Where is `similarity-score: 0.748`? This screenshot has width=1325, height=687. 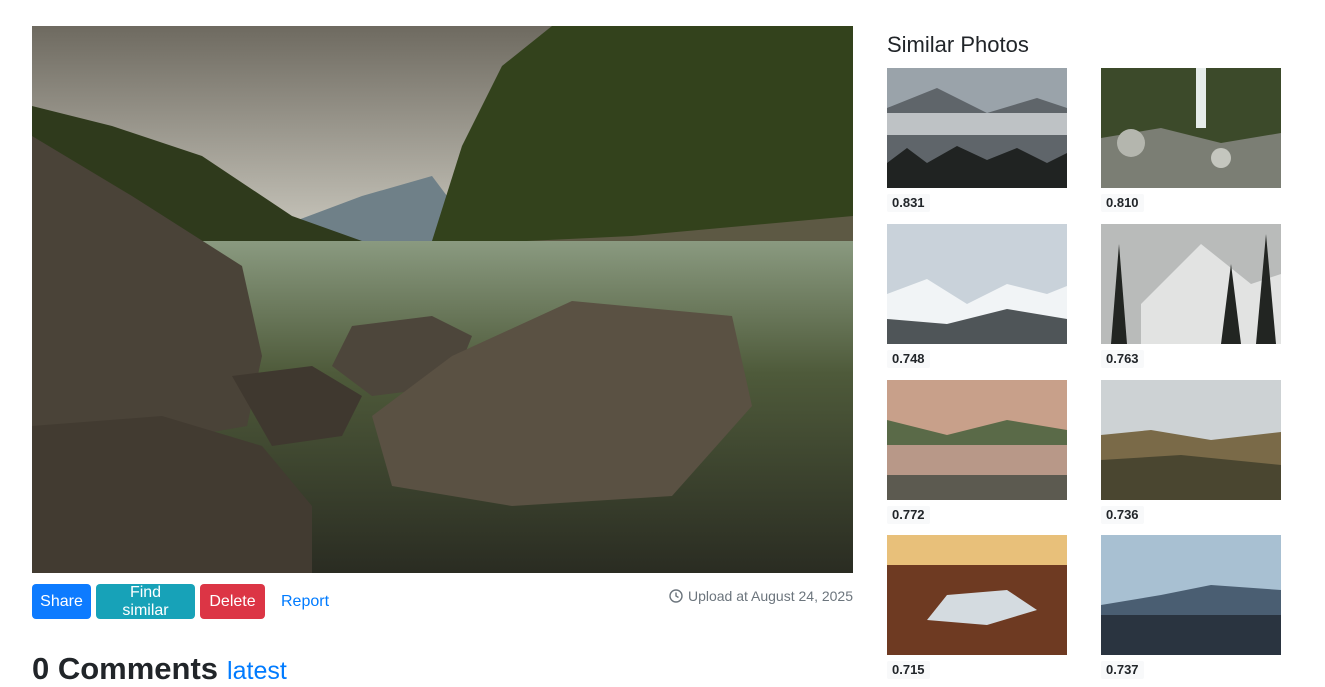
similarity-score: 0.748 is located at coordinates (908, 359).